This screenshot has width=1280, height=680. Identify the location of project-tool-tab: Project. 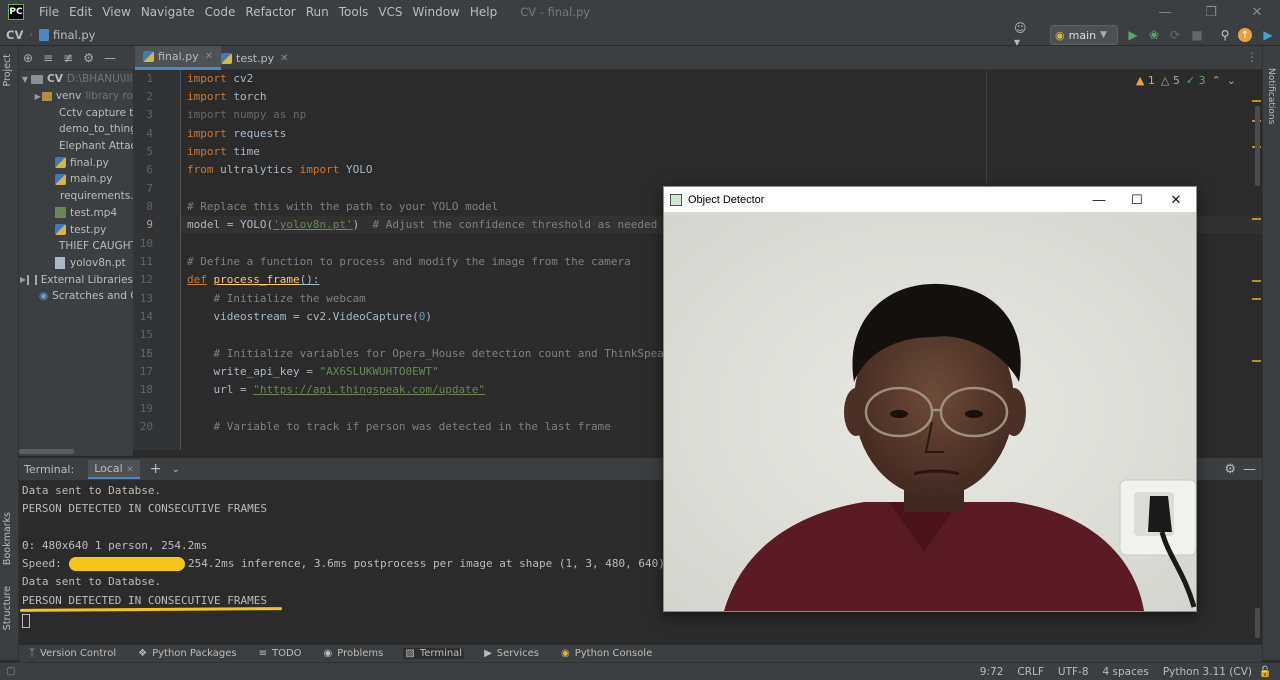
(7, 70).